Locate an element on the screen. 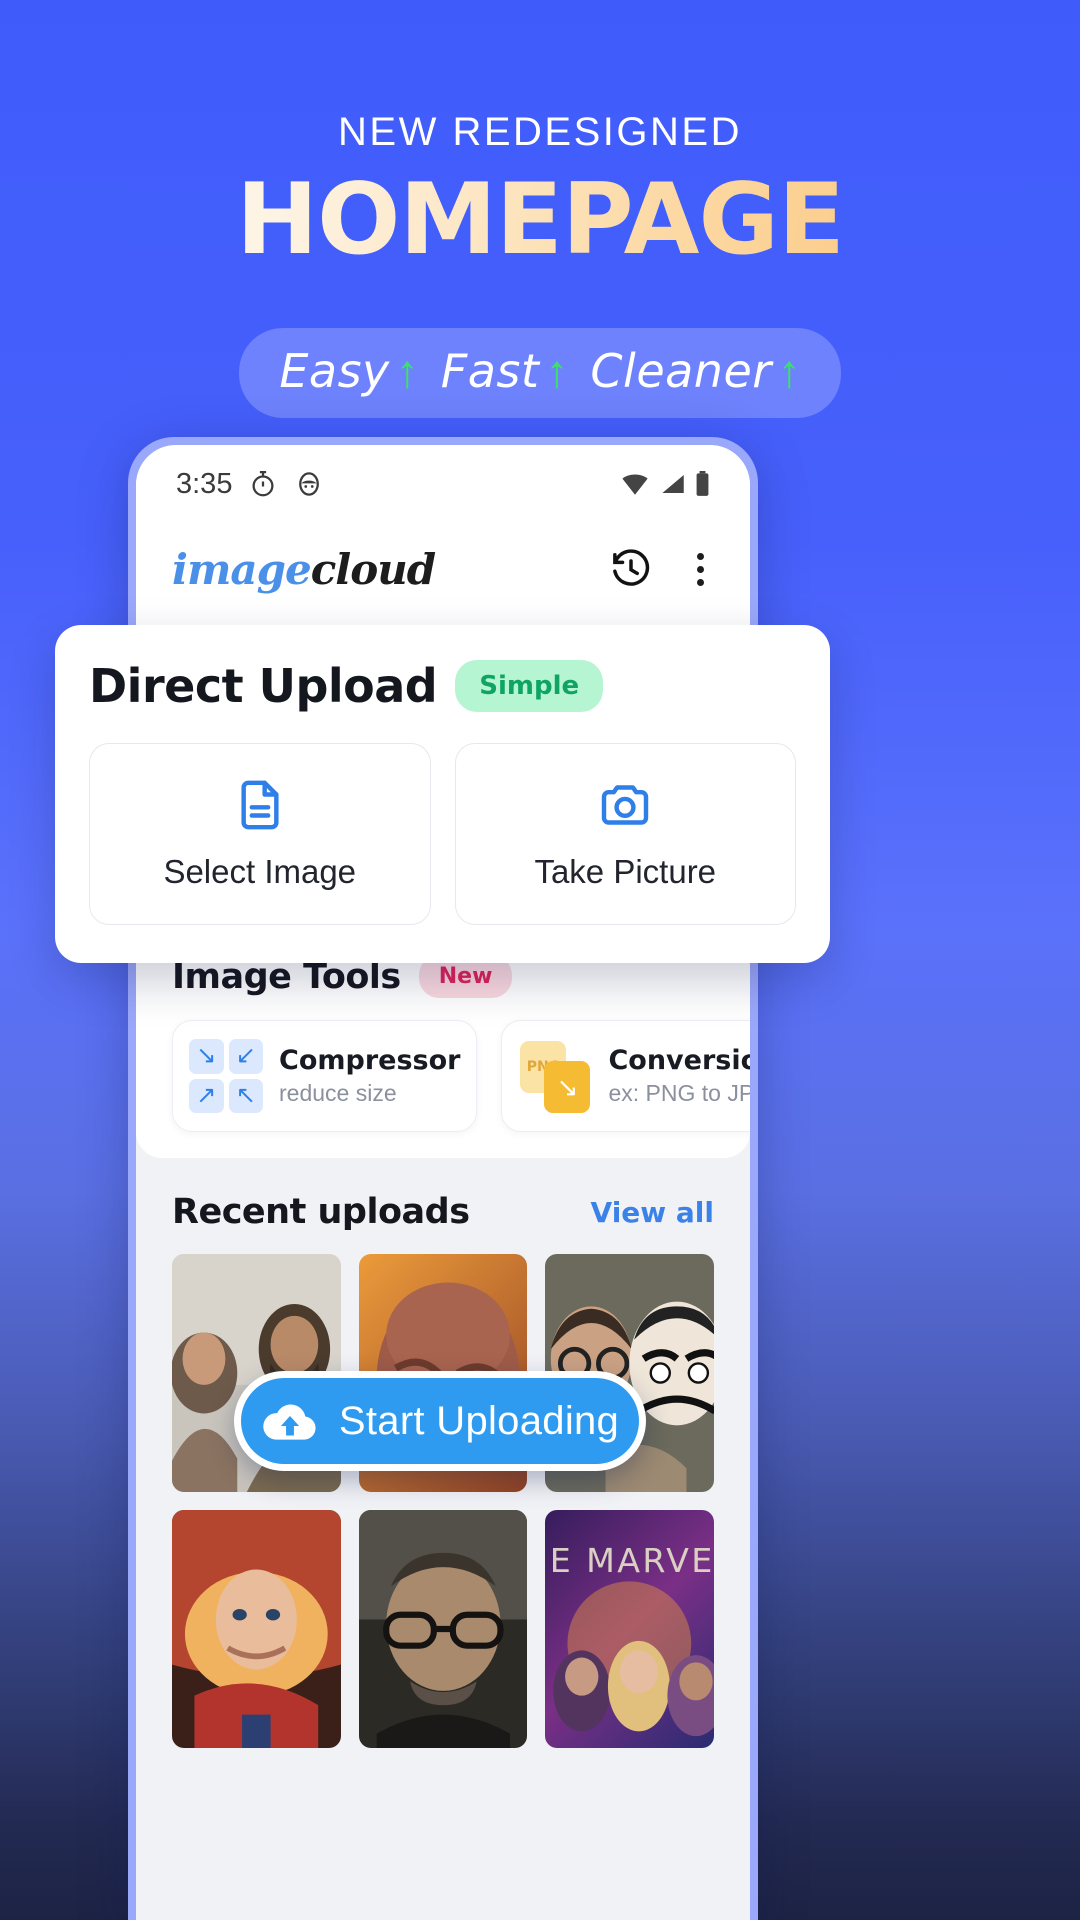 The height and width of the screenshot is (1920, 1080). tool-card-text: Conversion ex: PNG to JPG is located at coordinates (679, 1076).